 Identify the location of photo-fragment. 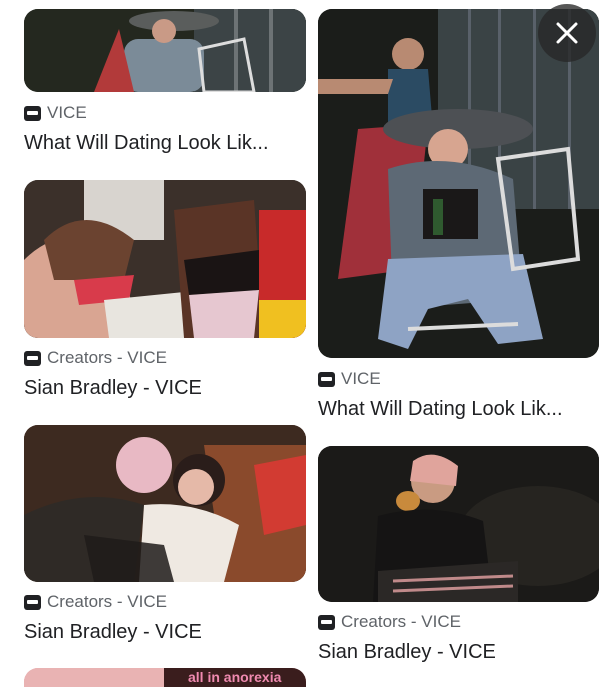
(94, 677).